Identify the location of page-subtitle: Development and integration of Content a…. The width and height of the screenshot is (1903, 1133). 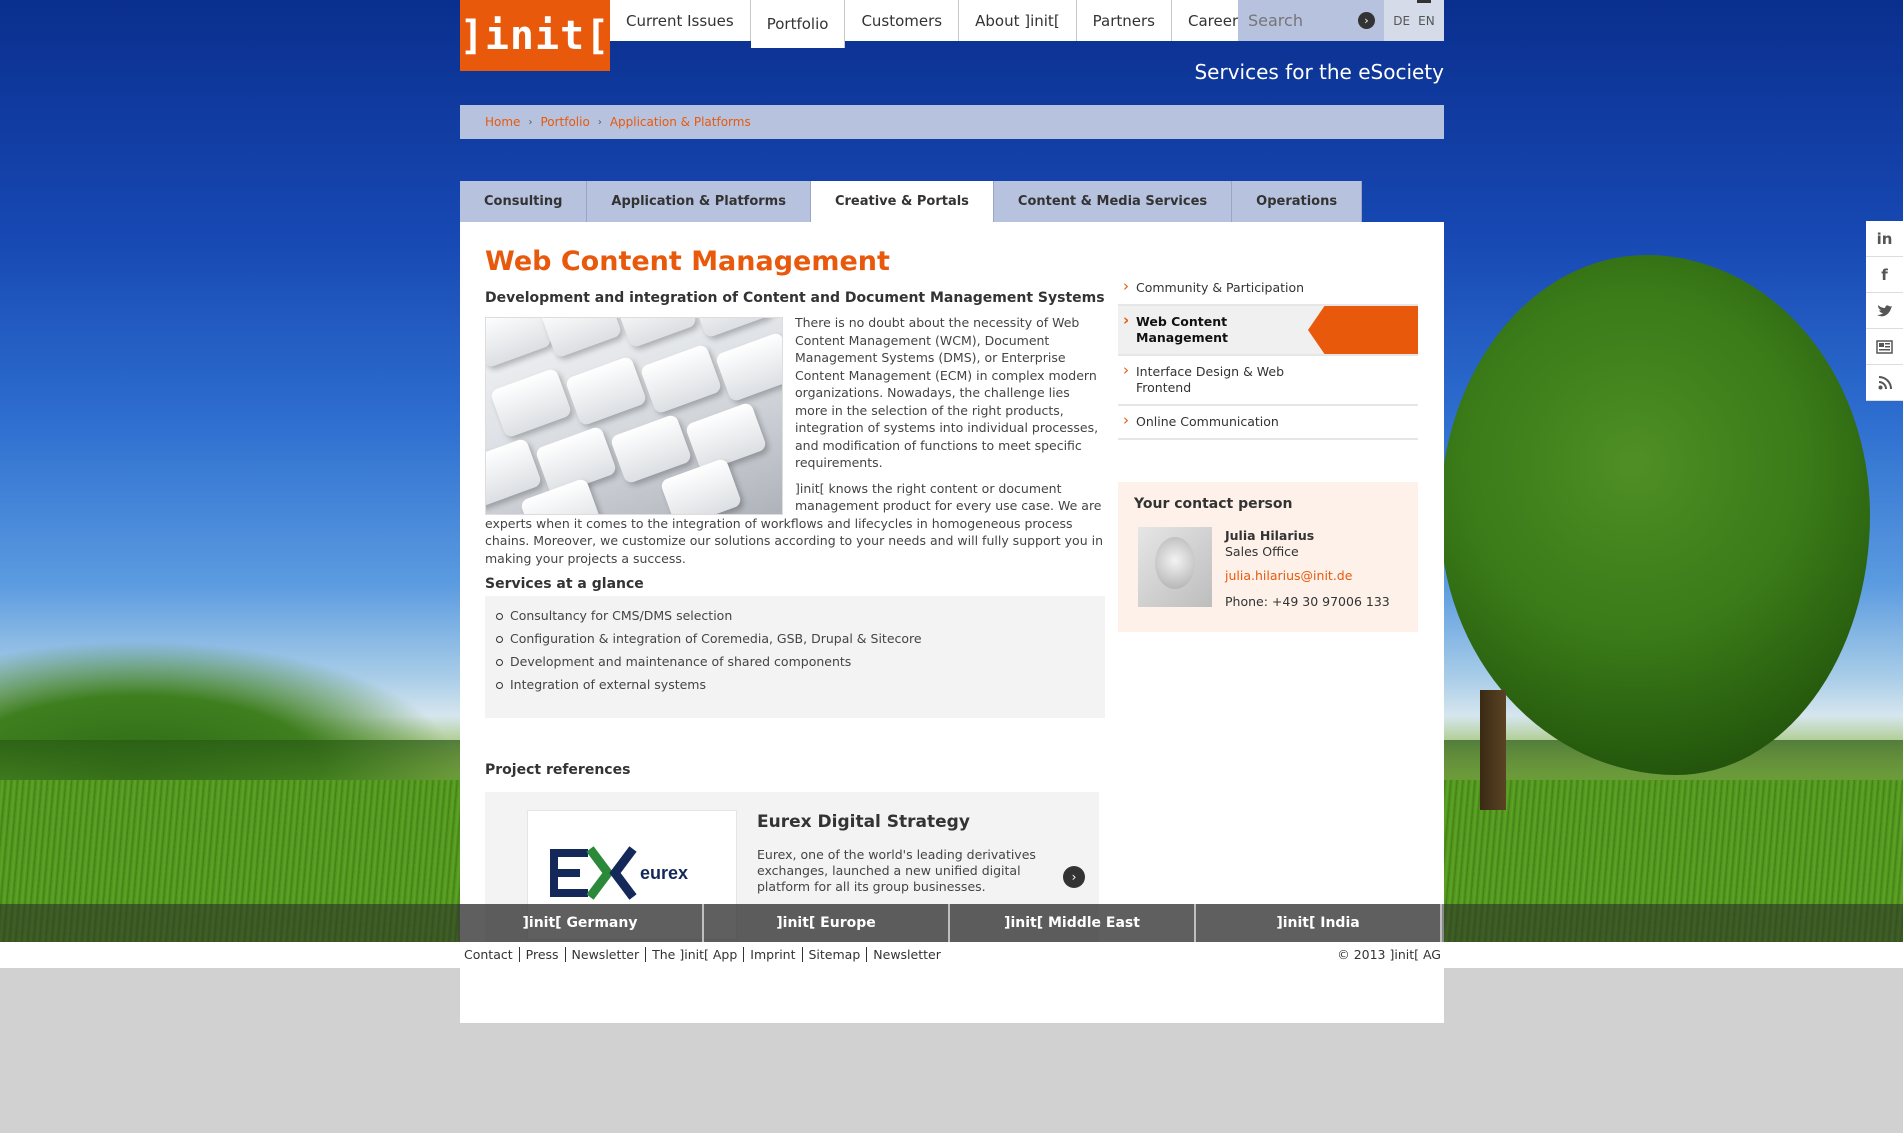
(795, 298).